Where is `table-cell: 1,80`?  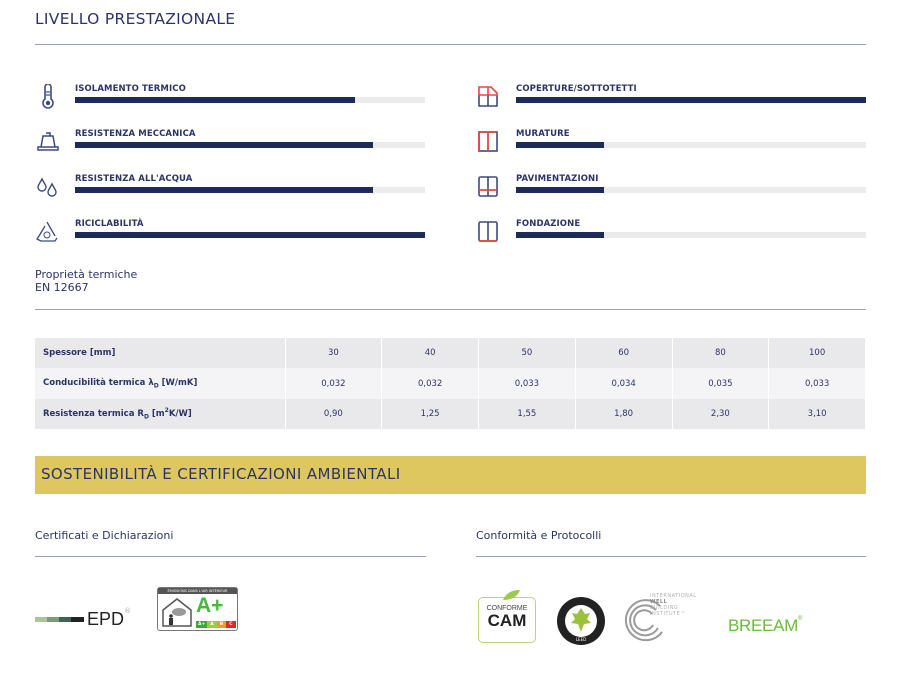 table-cell: 1,80 is located at coordinates (624, 414).